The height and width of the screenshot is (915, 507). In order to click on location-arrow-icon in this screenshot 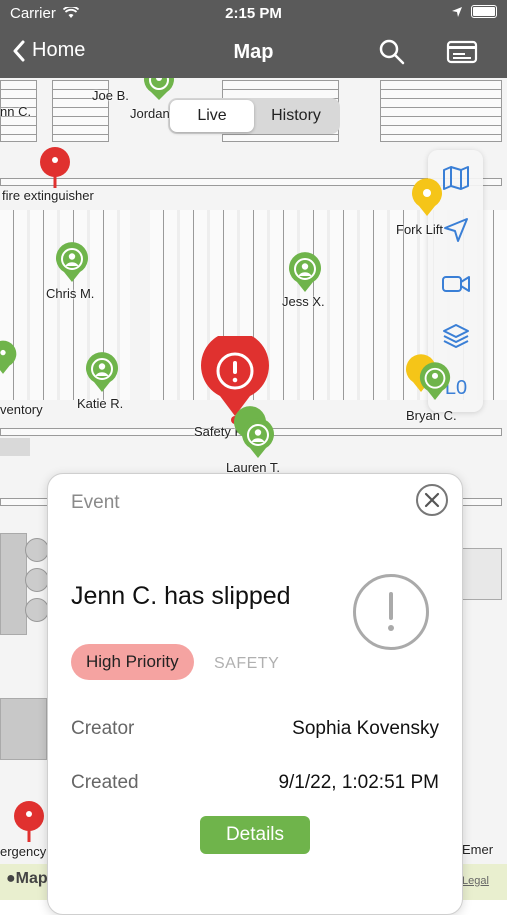, I will do `click(457, 11)`.